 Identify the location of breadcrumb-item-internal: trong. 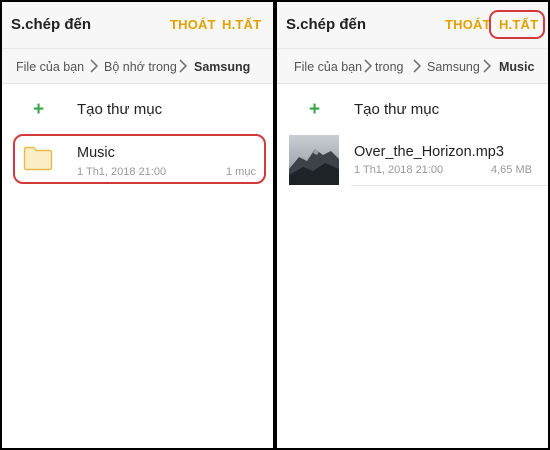
(389, 67).